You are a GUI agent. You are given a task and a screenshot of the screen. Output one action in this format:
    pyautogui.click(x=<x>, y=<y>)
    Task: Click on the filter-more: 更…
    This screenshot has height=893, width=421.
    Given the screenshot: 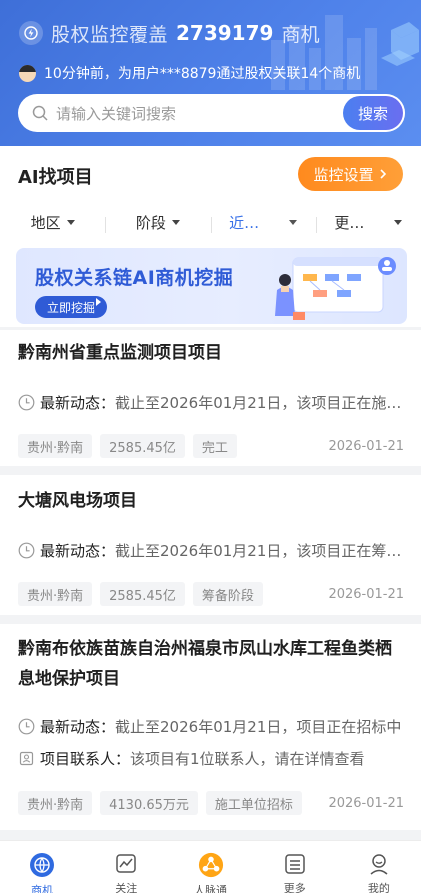 What is the action you would take?
    pyautogui.click(x=368, y=222)
    